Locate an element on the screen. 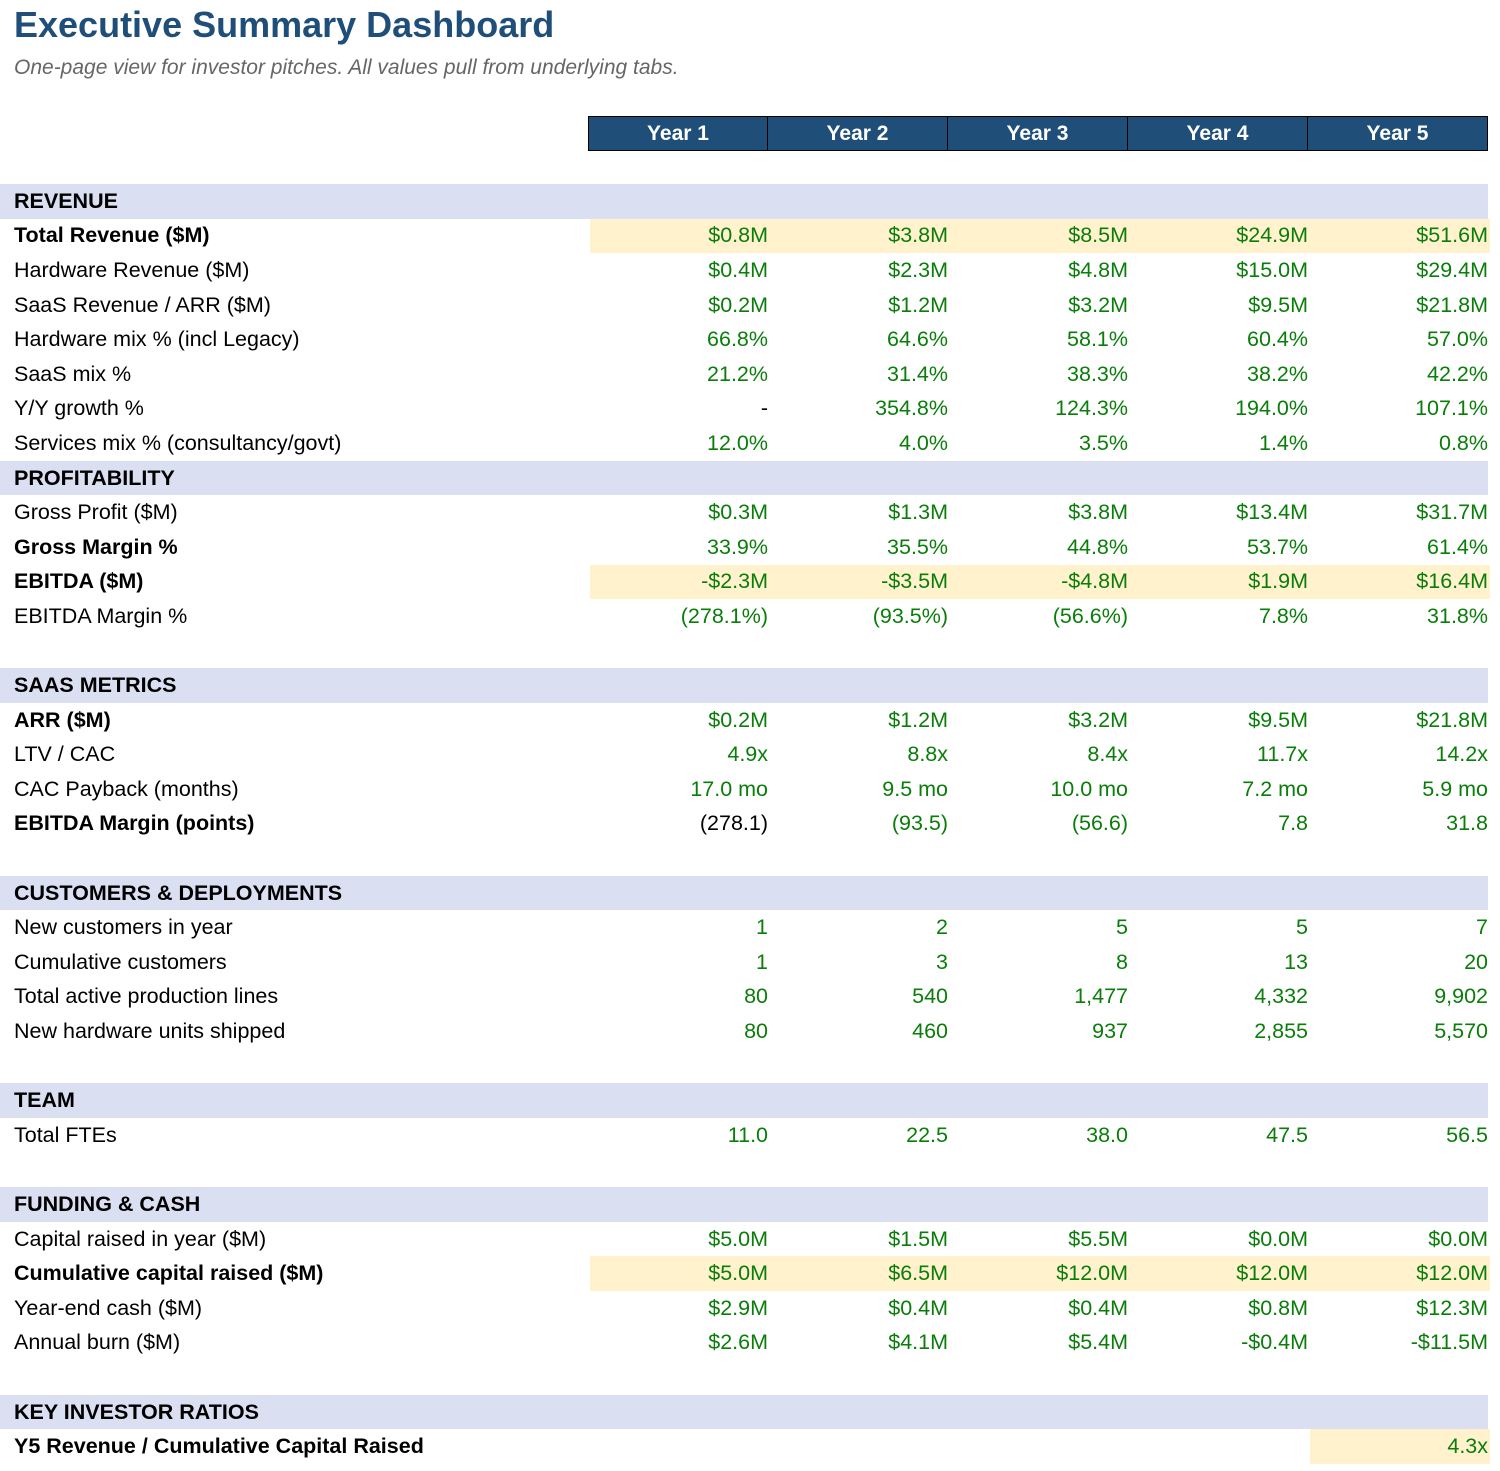 The width and height of the screenshot is (1500, 1471). value-cell: 44.8% is located at coordinates (1040, 547).